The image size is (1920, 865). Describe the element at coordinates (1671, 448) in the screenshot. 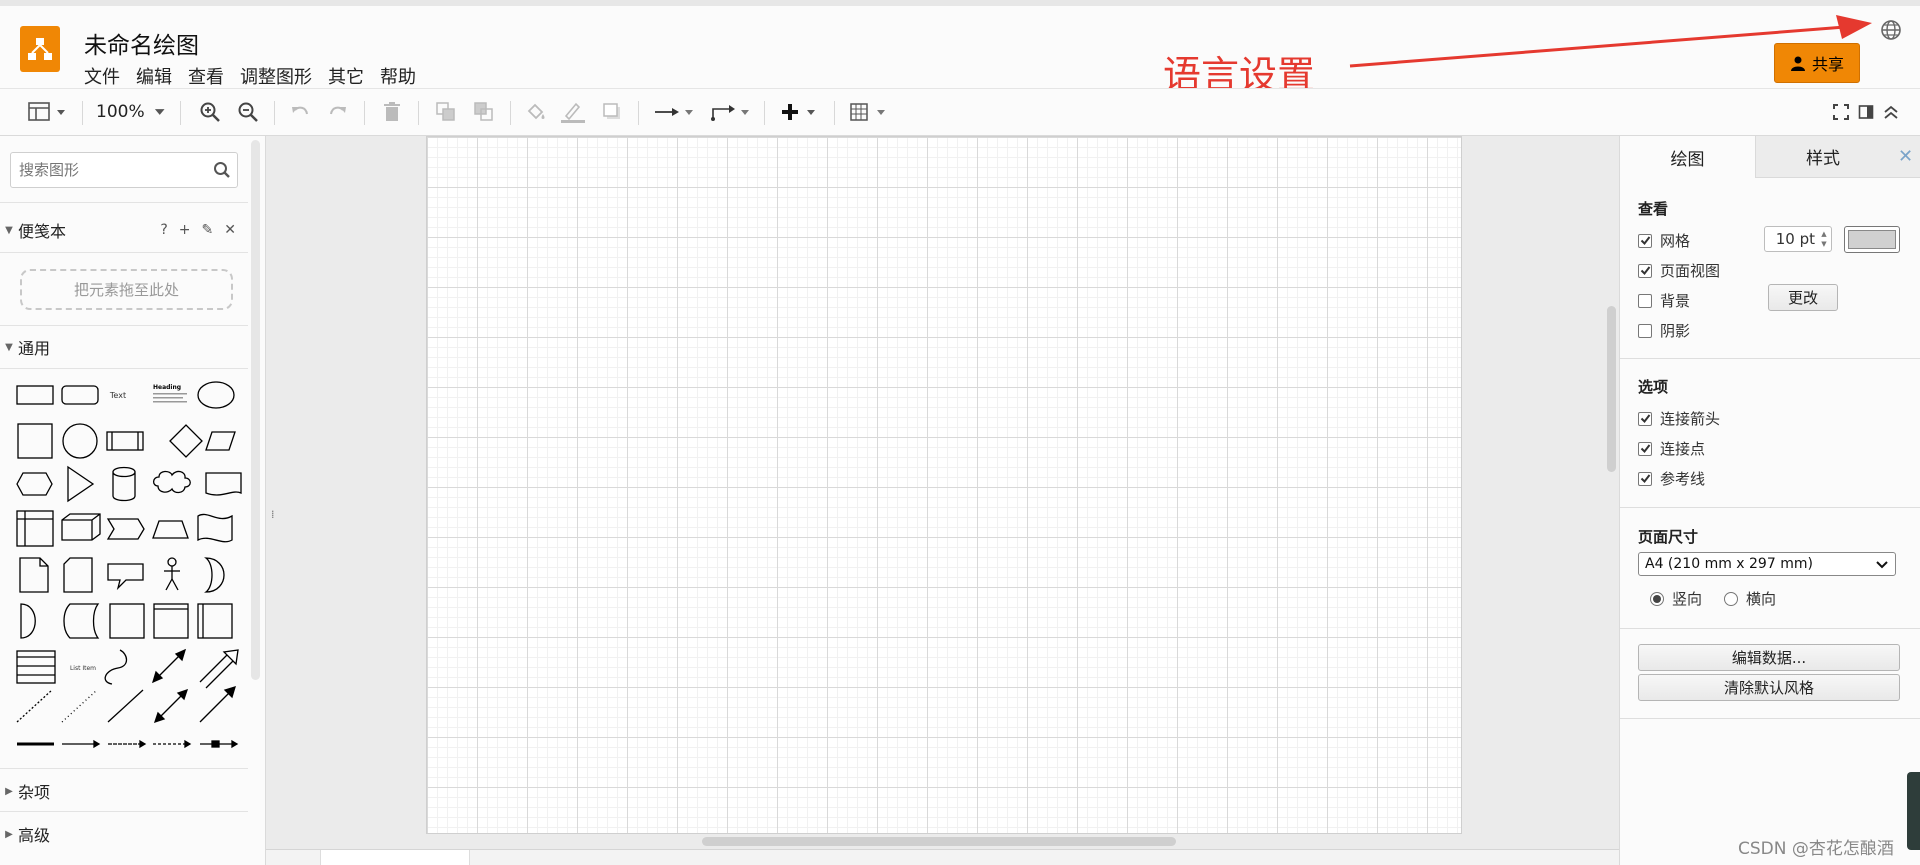

I see `connection-points-row: 连接点` at that location.